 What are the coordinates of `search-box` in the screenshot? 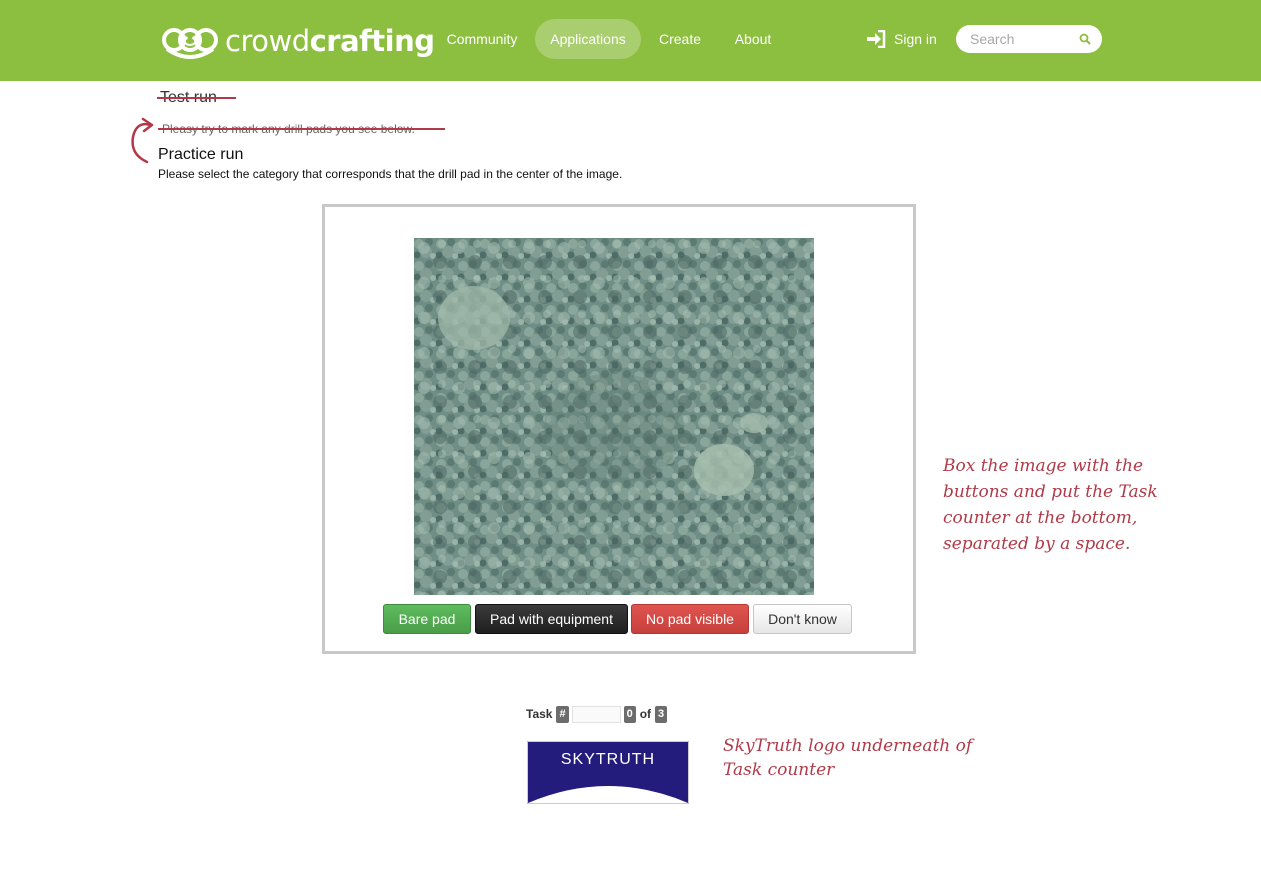 It's located at (1029, 39).